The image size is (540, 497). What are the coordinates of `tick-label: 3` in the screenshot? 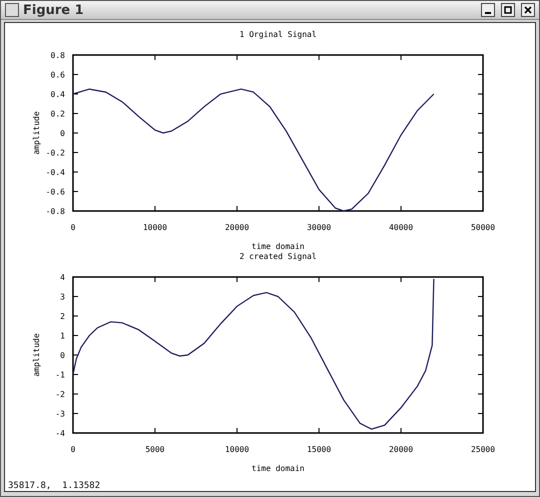 It's located at (62, 297).